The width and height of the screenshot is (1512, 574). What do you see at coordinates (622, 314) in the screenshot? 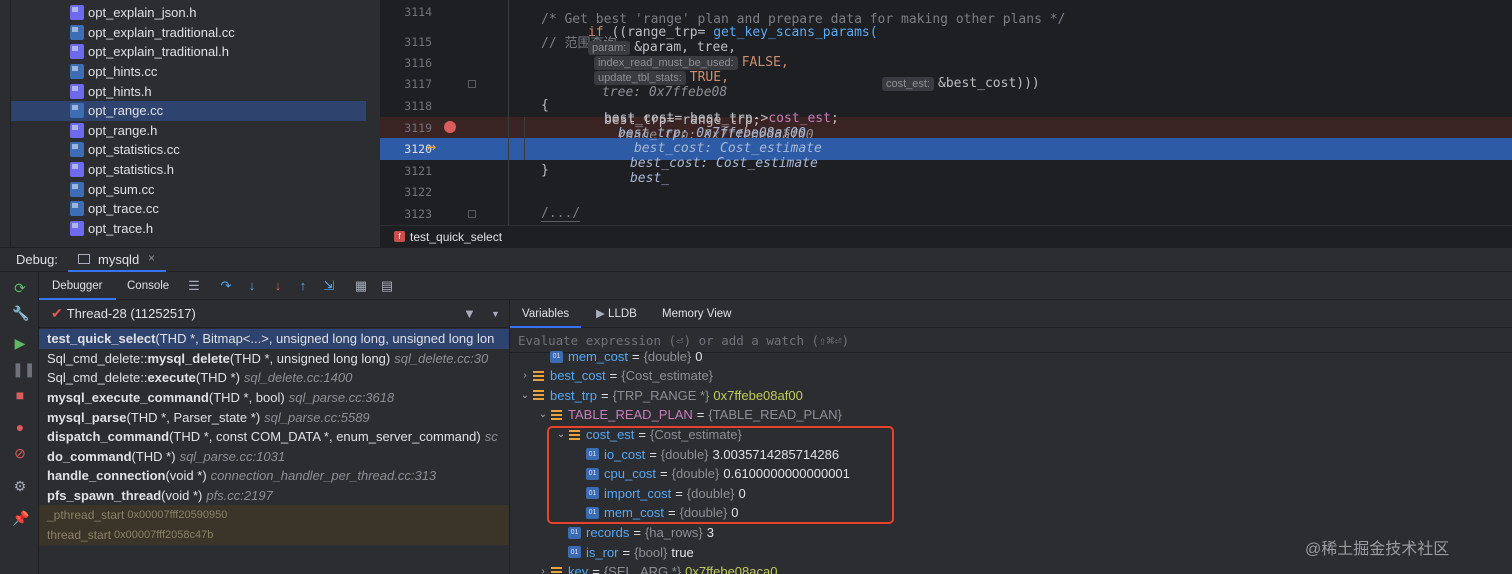
I see `tab-lldb-label: LLDB` at bounding box center [622, 314].